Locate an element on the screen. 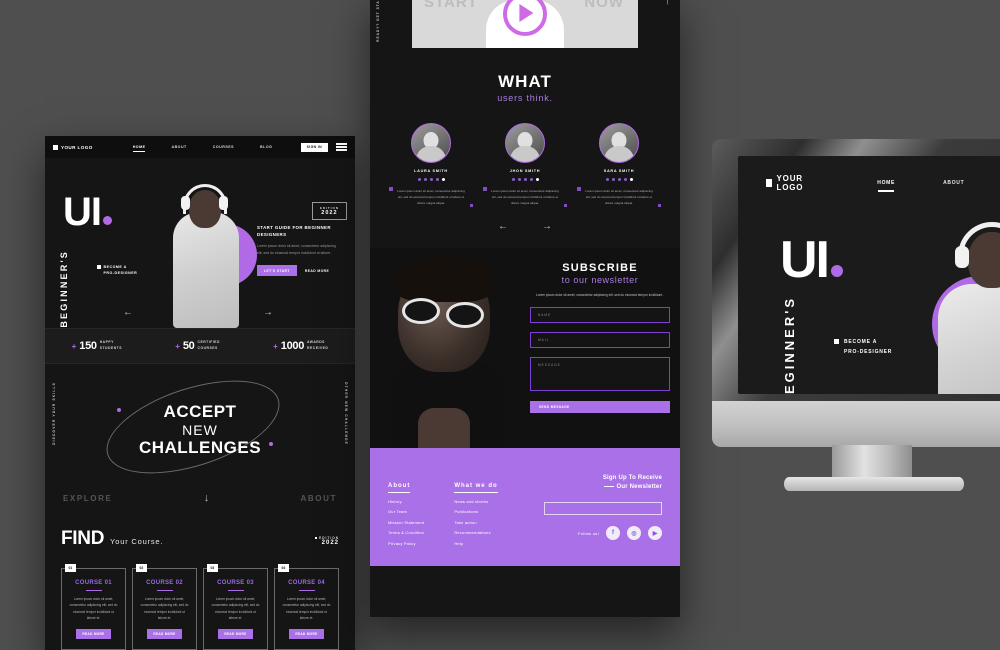 The image size is (1000, 650). about-link: ABOUT is located at coordinates (319, 498).